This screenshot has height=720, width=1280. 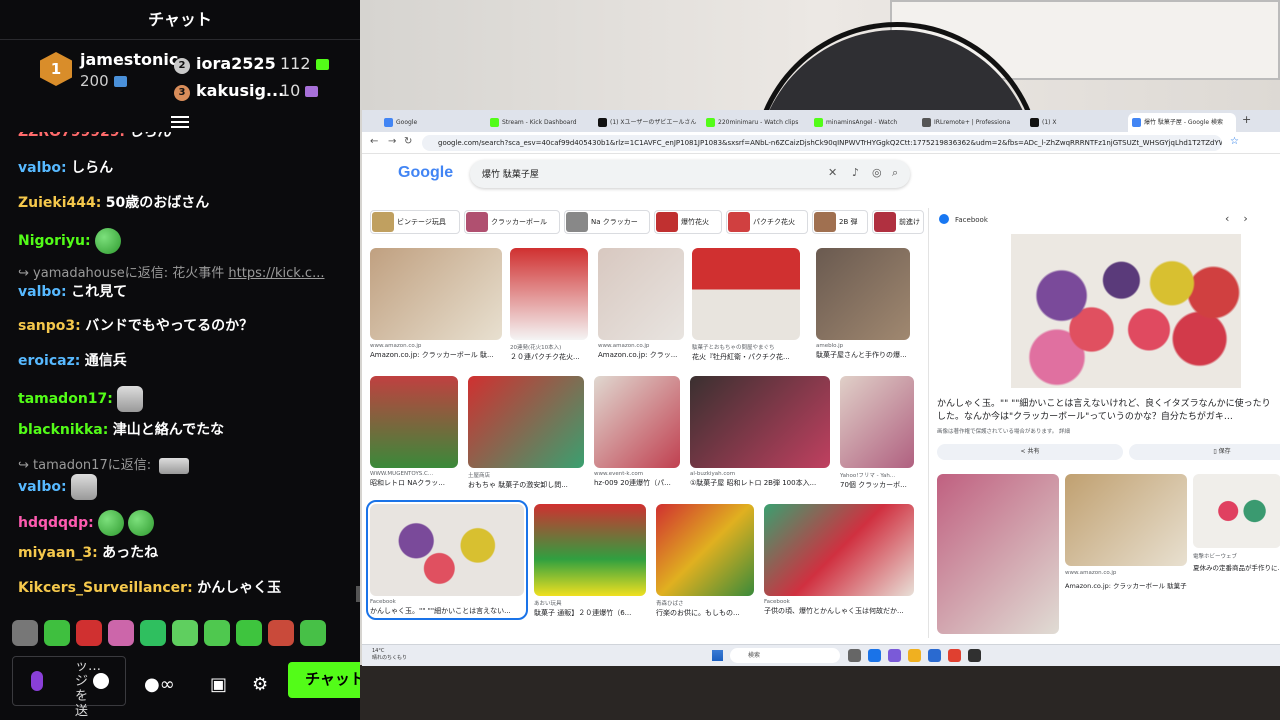 What do you see at coordinates (970, 122) in the screenshot?
I see `browser-tab: IRLremote+ | Professiona` at bounding box center [970, 122].